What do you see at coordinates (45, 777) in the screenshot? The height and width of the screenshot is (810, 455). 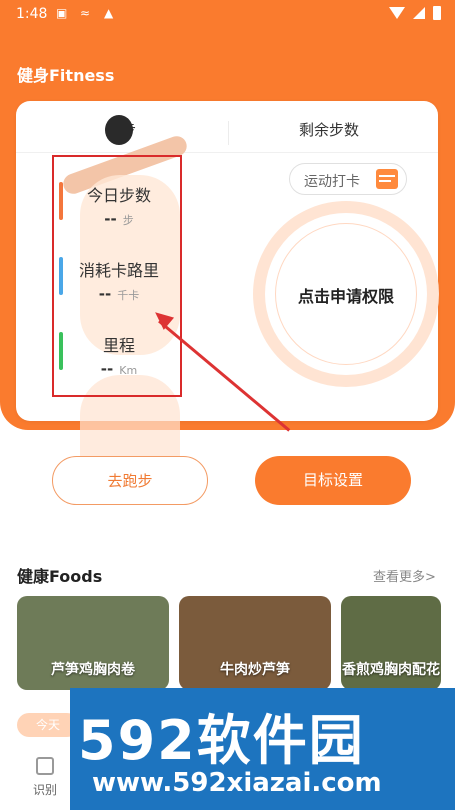 I see `scan-button: 识别` at bounding box center [45, 777].